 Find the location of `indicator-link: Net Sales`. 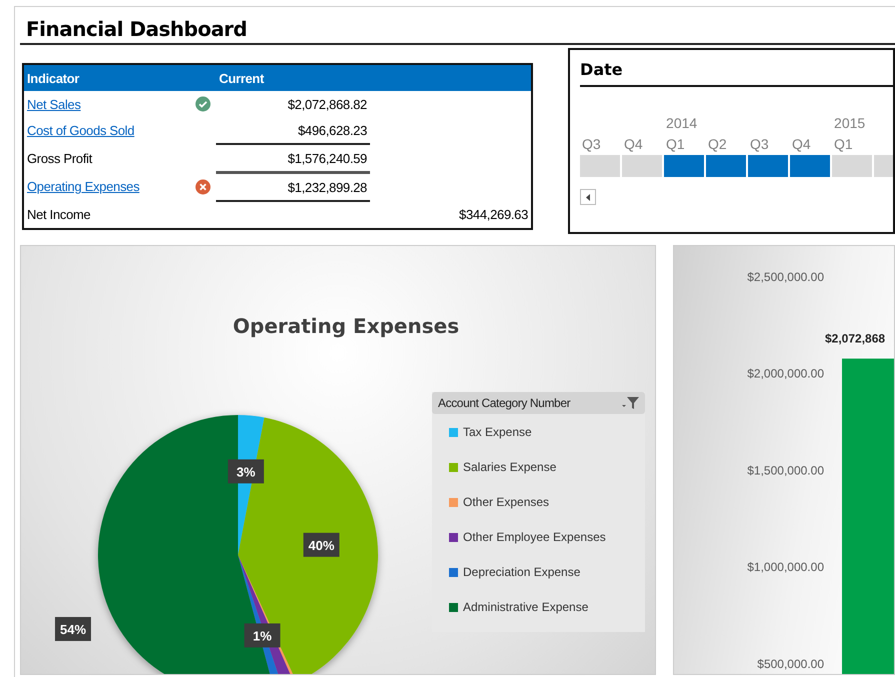

indicator-link: Net Sales is located at coordinates (54, 104).